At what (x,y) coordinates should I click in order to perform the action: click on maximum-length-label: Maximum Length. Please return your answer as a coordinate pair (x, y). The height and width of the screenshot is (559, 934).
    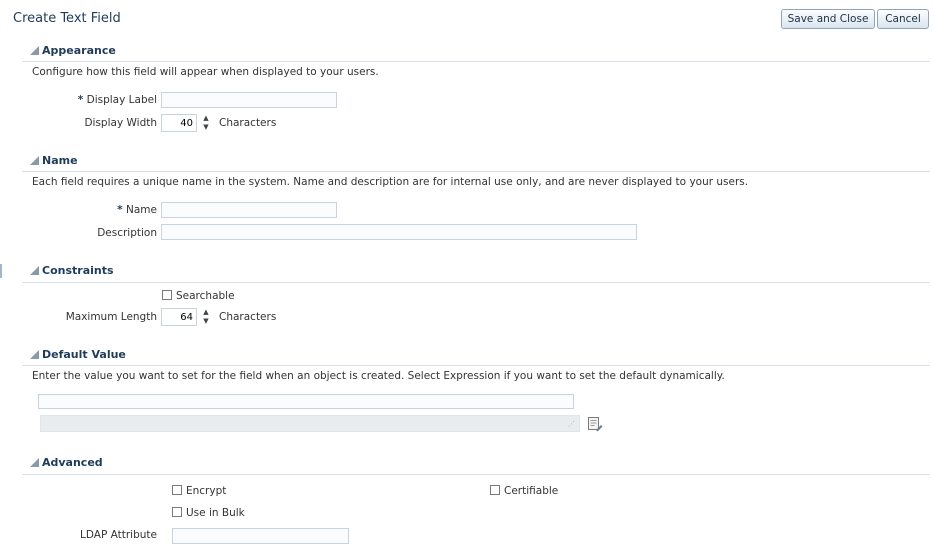
    Looking at the image, I should click on (111, 317).